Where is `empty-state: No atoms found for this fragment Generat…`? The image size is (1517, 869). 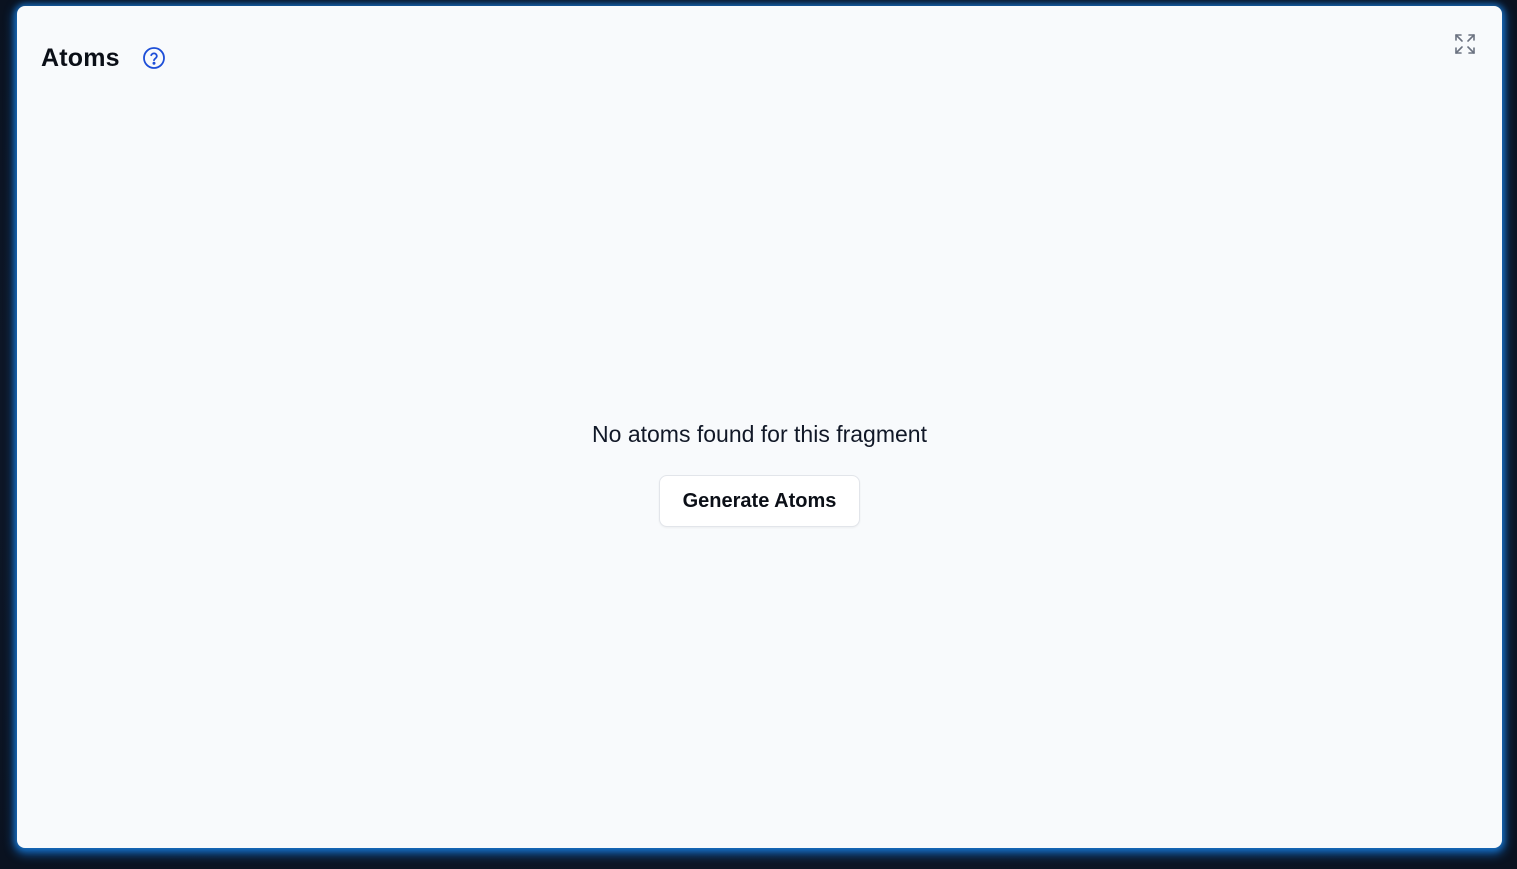
empty-state: No atoms found for this fragment Generat… is located at coordinates (759, 471).